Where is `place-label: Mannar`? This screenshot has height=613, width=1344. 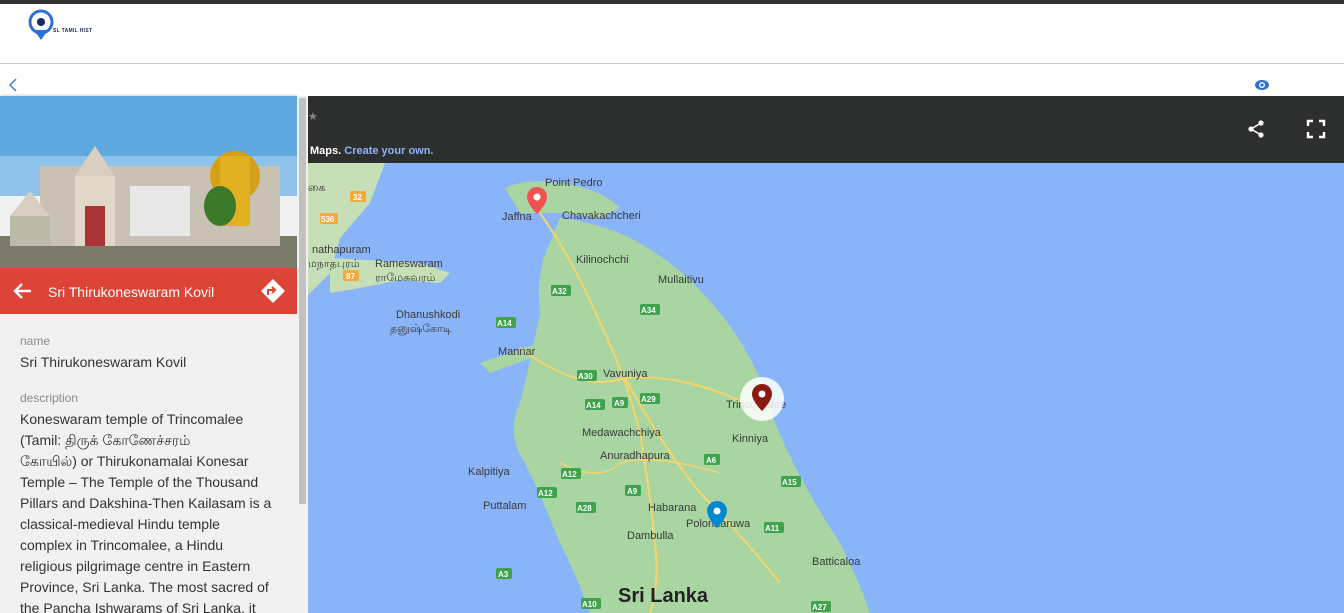
place-label: Mannar is located at coordinates (517, 352).